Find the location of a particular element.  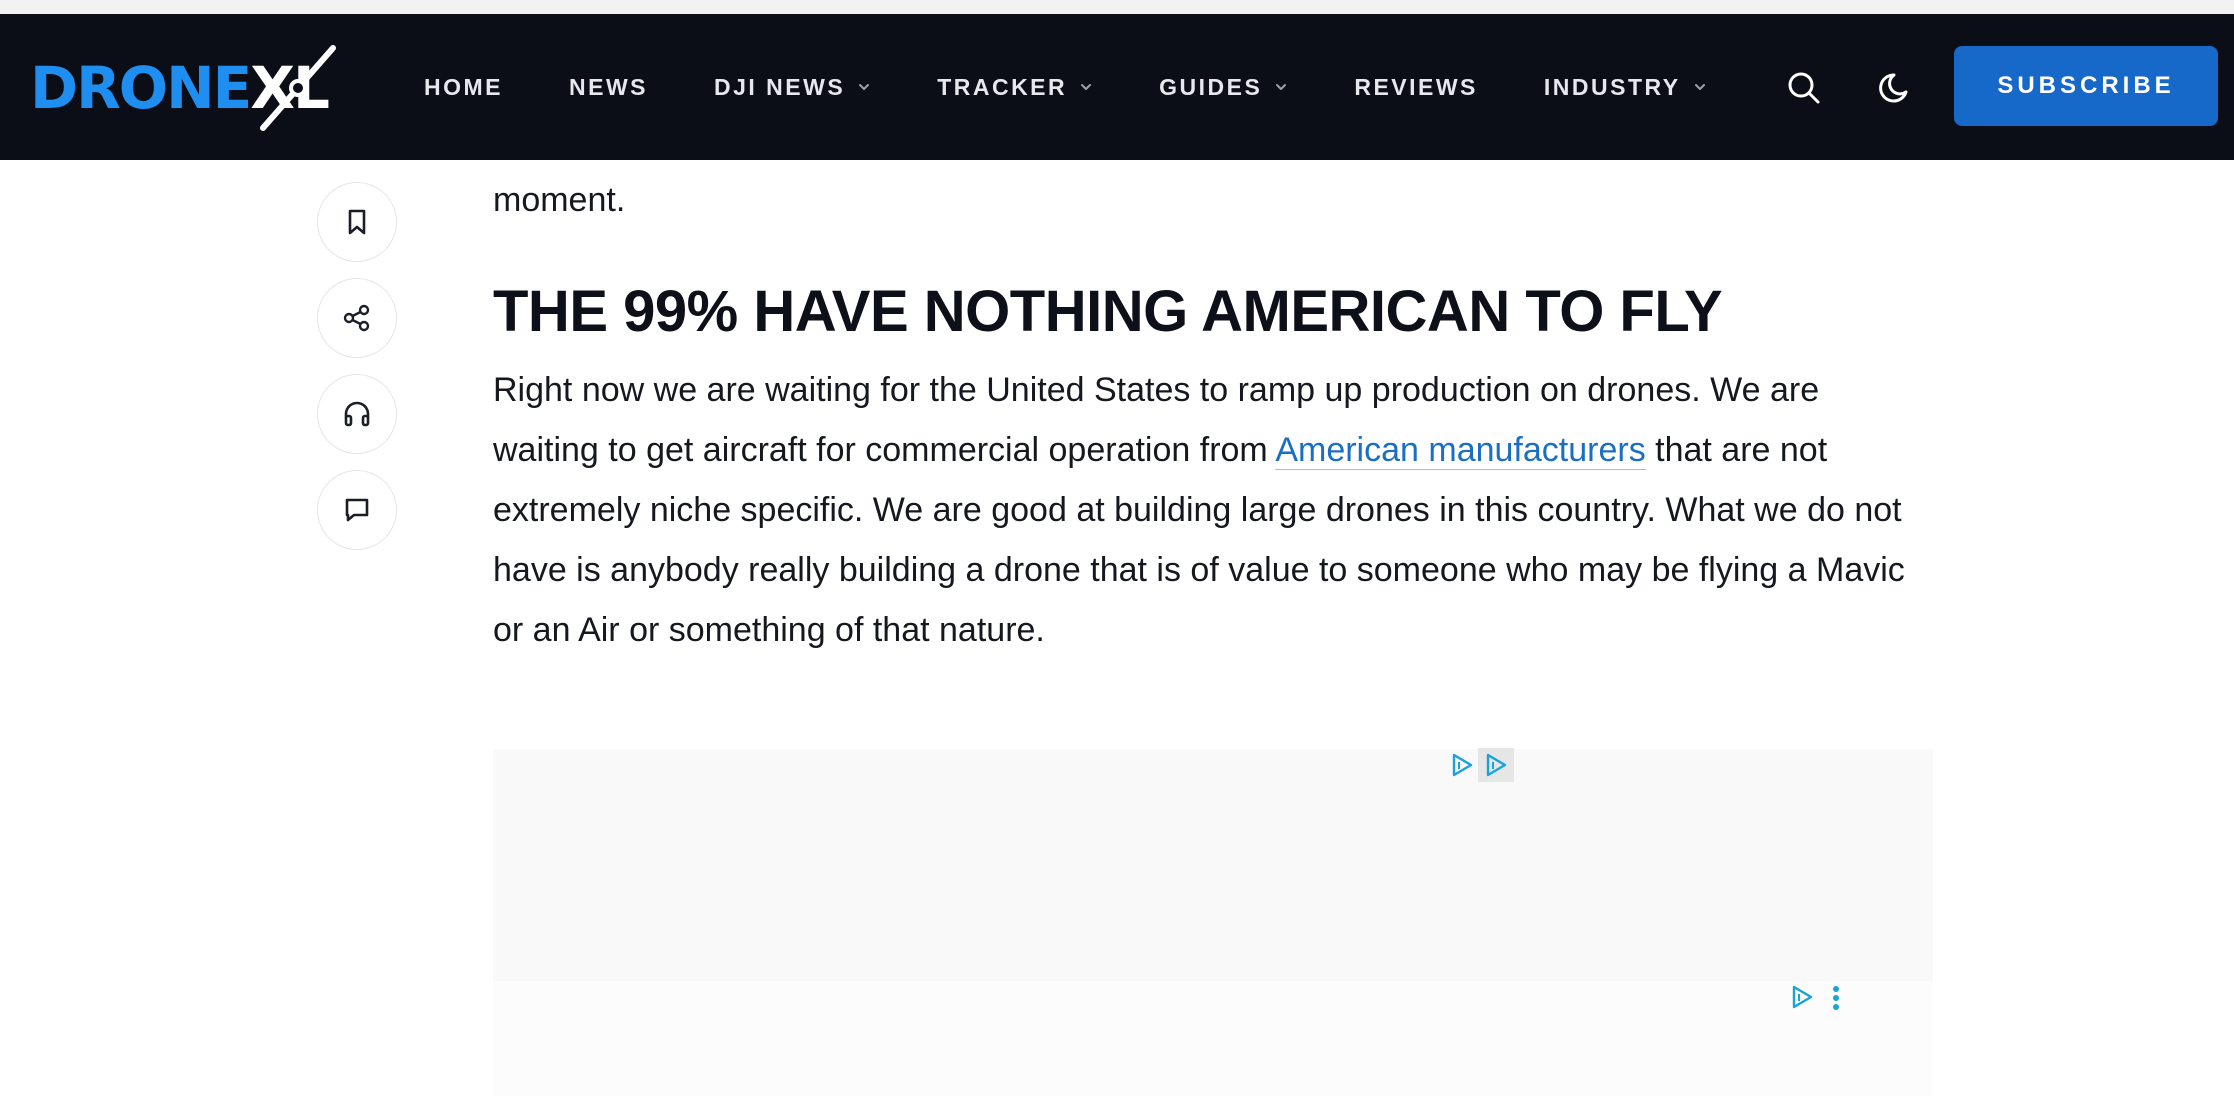

nav-item-news: NEWS is located at coordinates (608, 87).